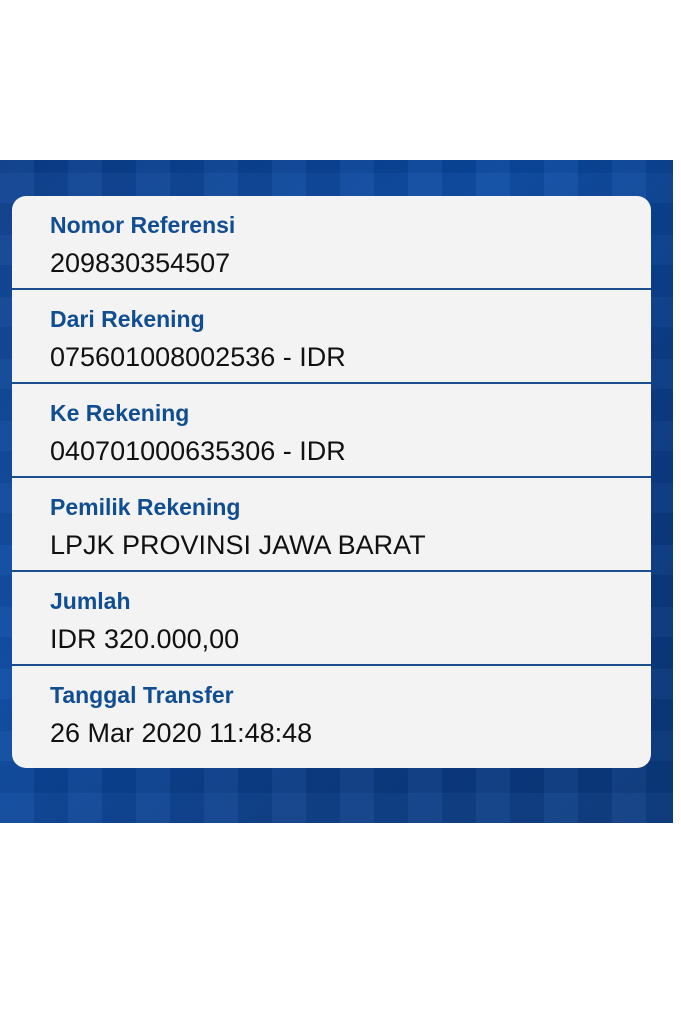 Image resolution: width=681 pixels, height=1032 pixels. What do you see at coordinates (90, 601) in the screenshot?
I see `amount-label: Jumlah` at bounding box center [90, 601].